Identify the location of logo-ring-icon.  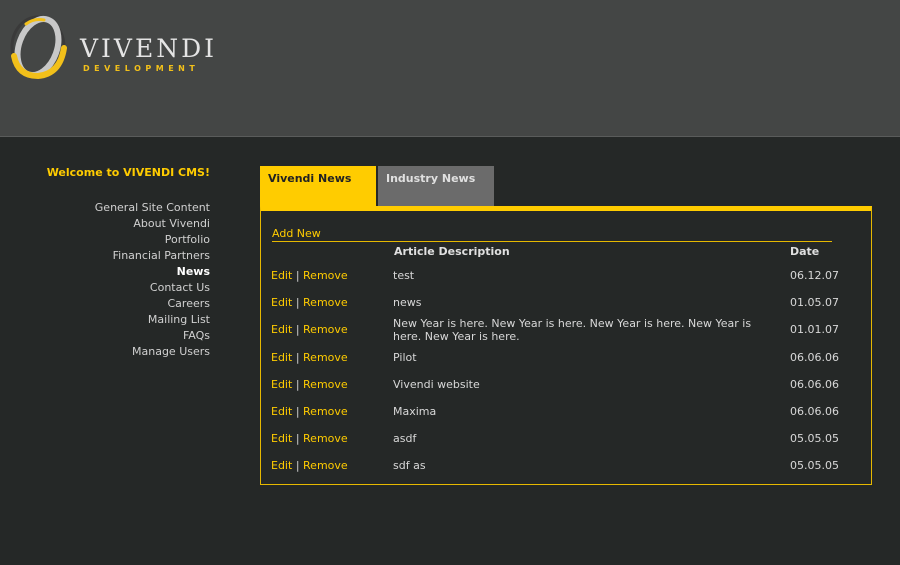
(38, 47).